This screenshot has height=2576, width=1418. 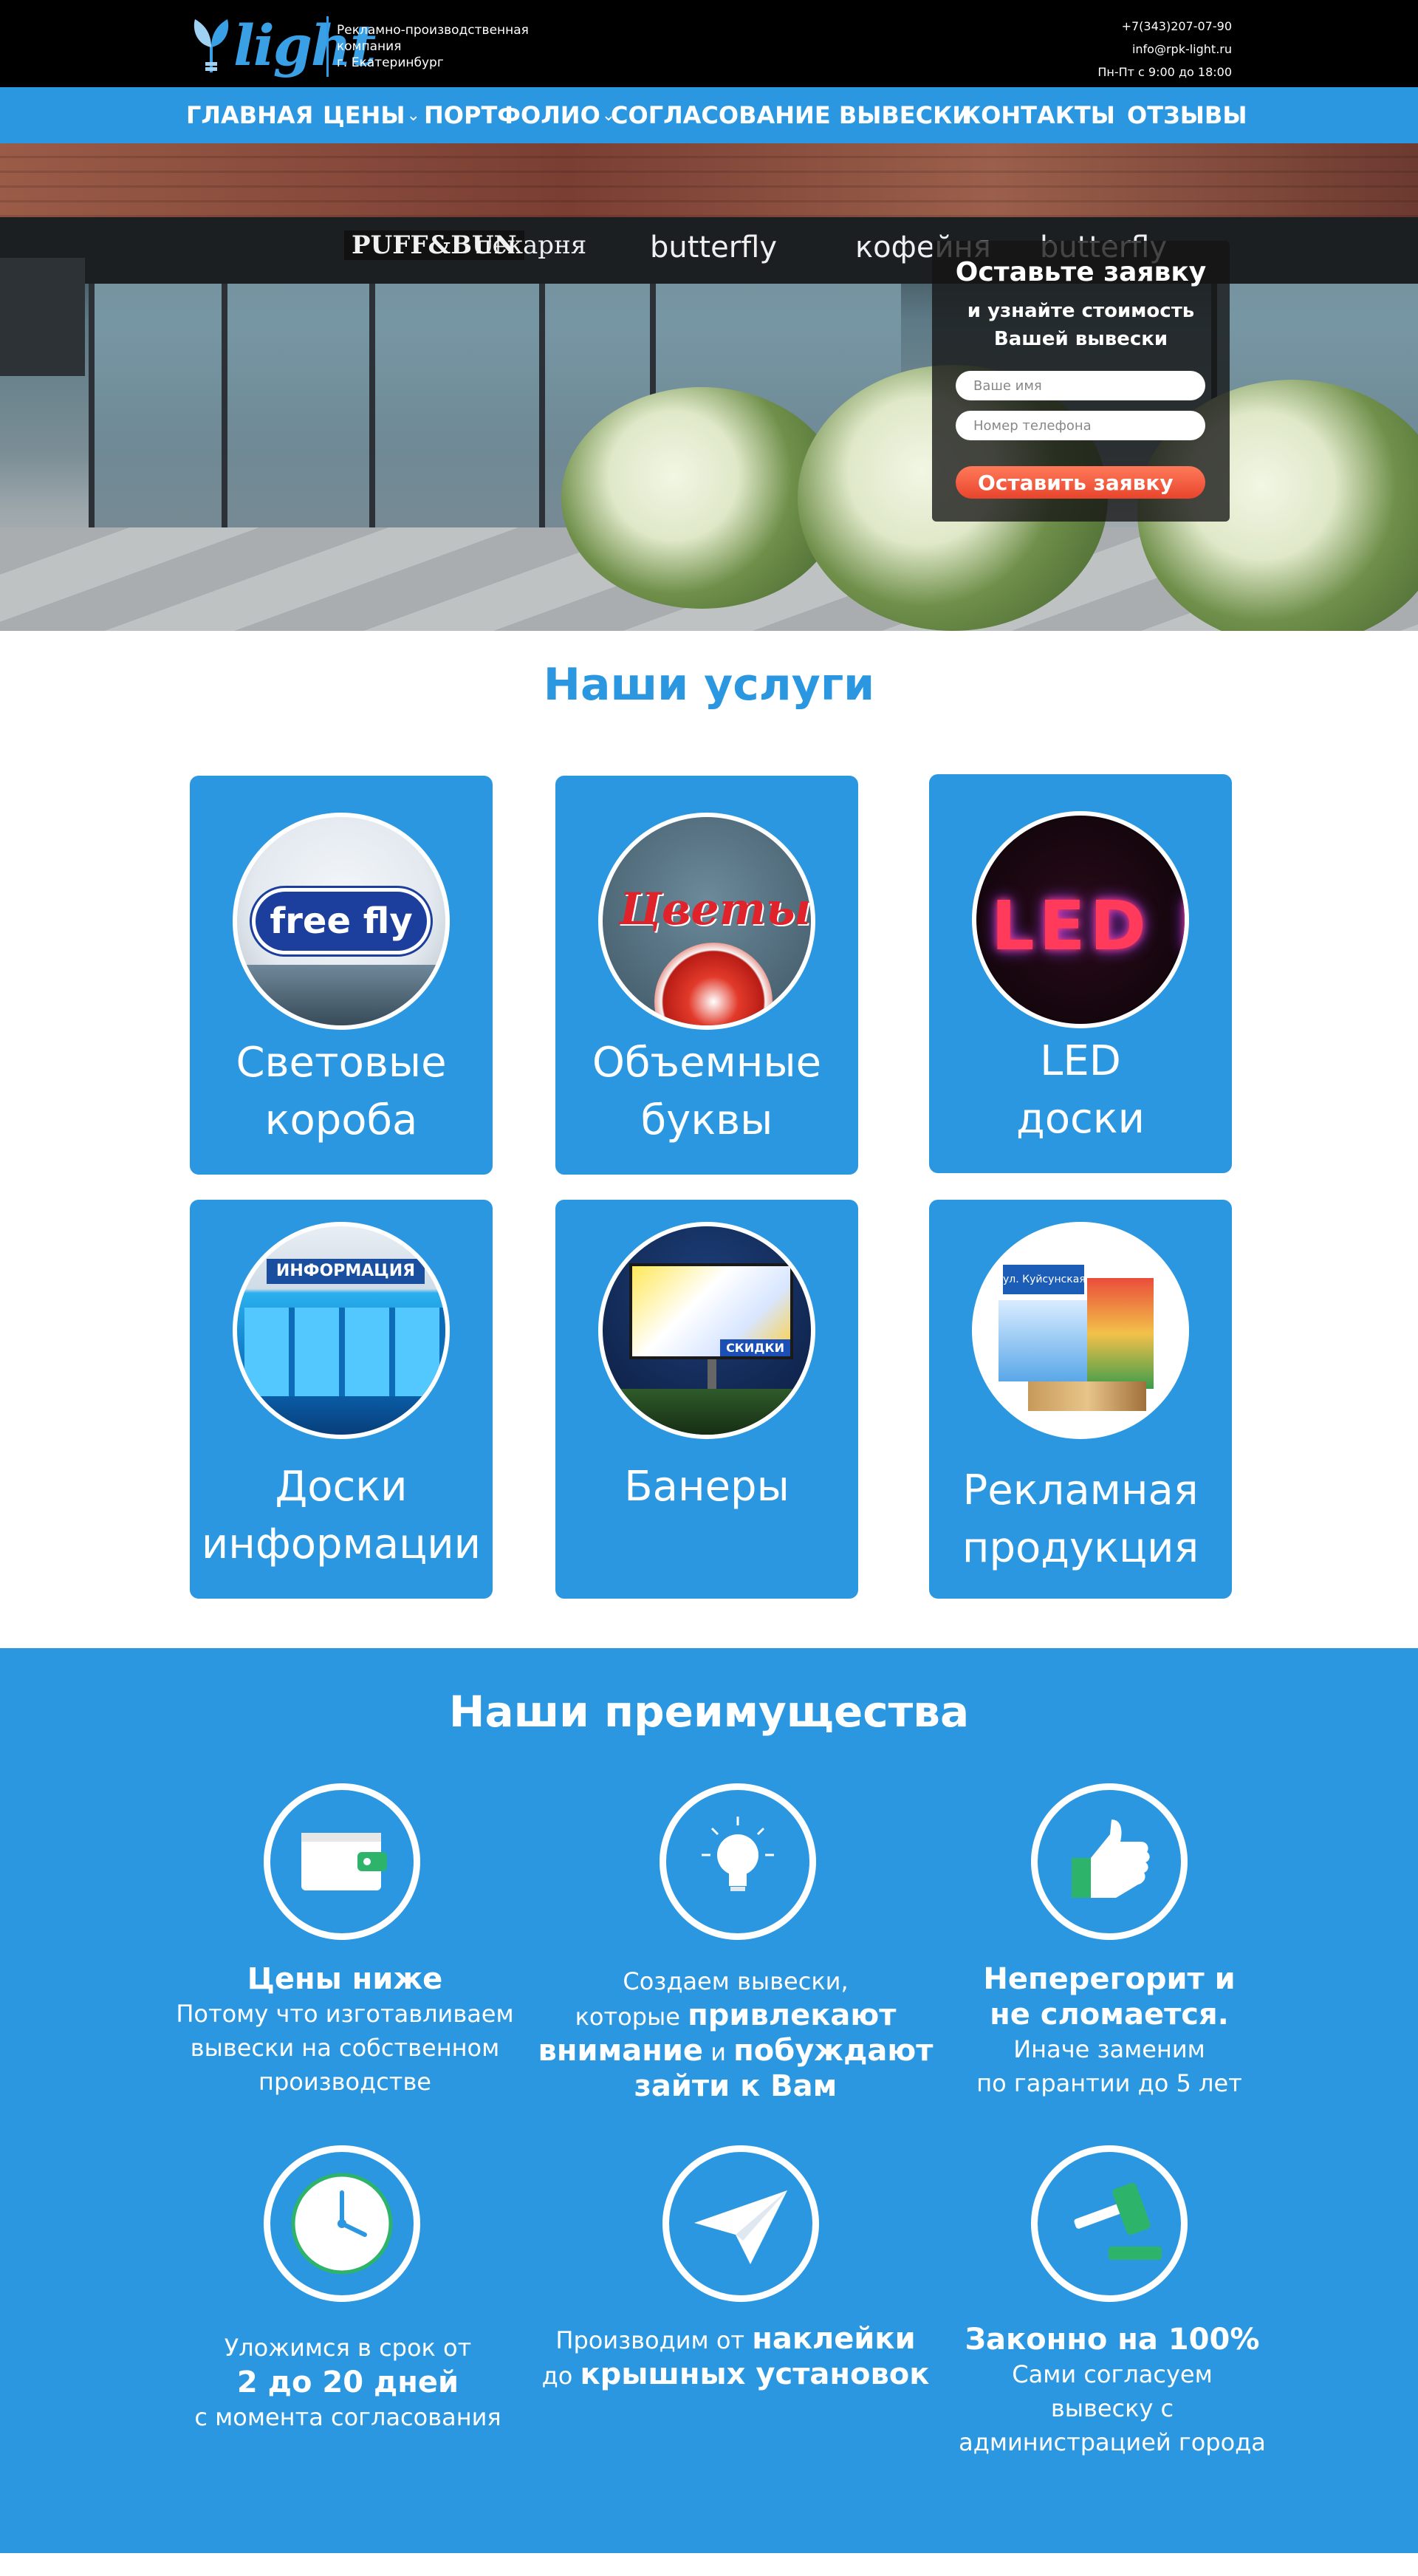 What do you see at coordinates (1109, 1979) in the screenshot?
I see `advantage-heading: Неперегорит и` at bounding box center [1109, 1979].